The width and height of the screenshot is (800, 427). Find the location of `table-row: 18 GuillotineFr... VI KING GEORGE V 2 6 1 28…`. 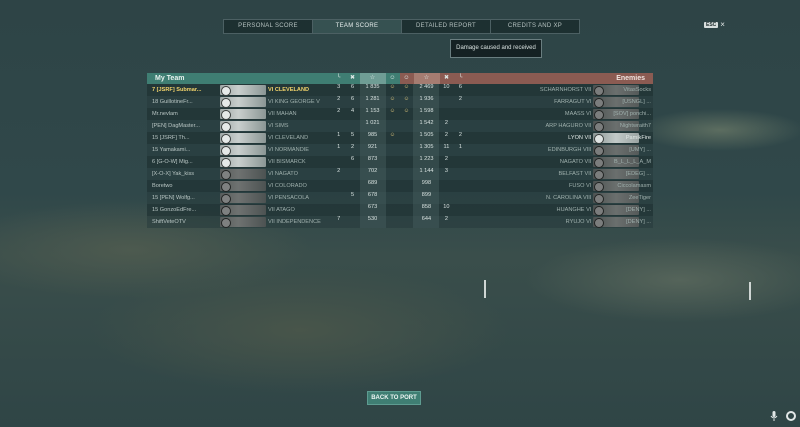

table-row: 18 GuillotineFr... VI KING GEORGE V 2 6 1 28… is located at coordinates (400, 102).